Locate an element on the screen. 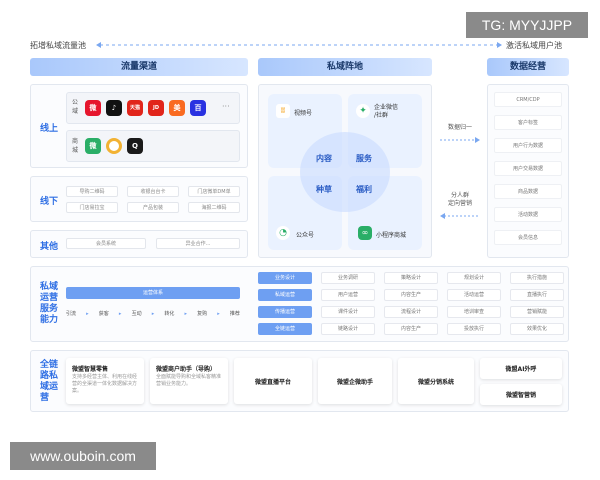 The image size is (600, 480). operations-row-header: 私域运营 is located at coordinates (285, 295).